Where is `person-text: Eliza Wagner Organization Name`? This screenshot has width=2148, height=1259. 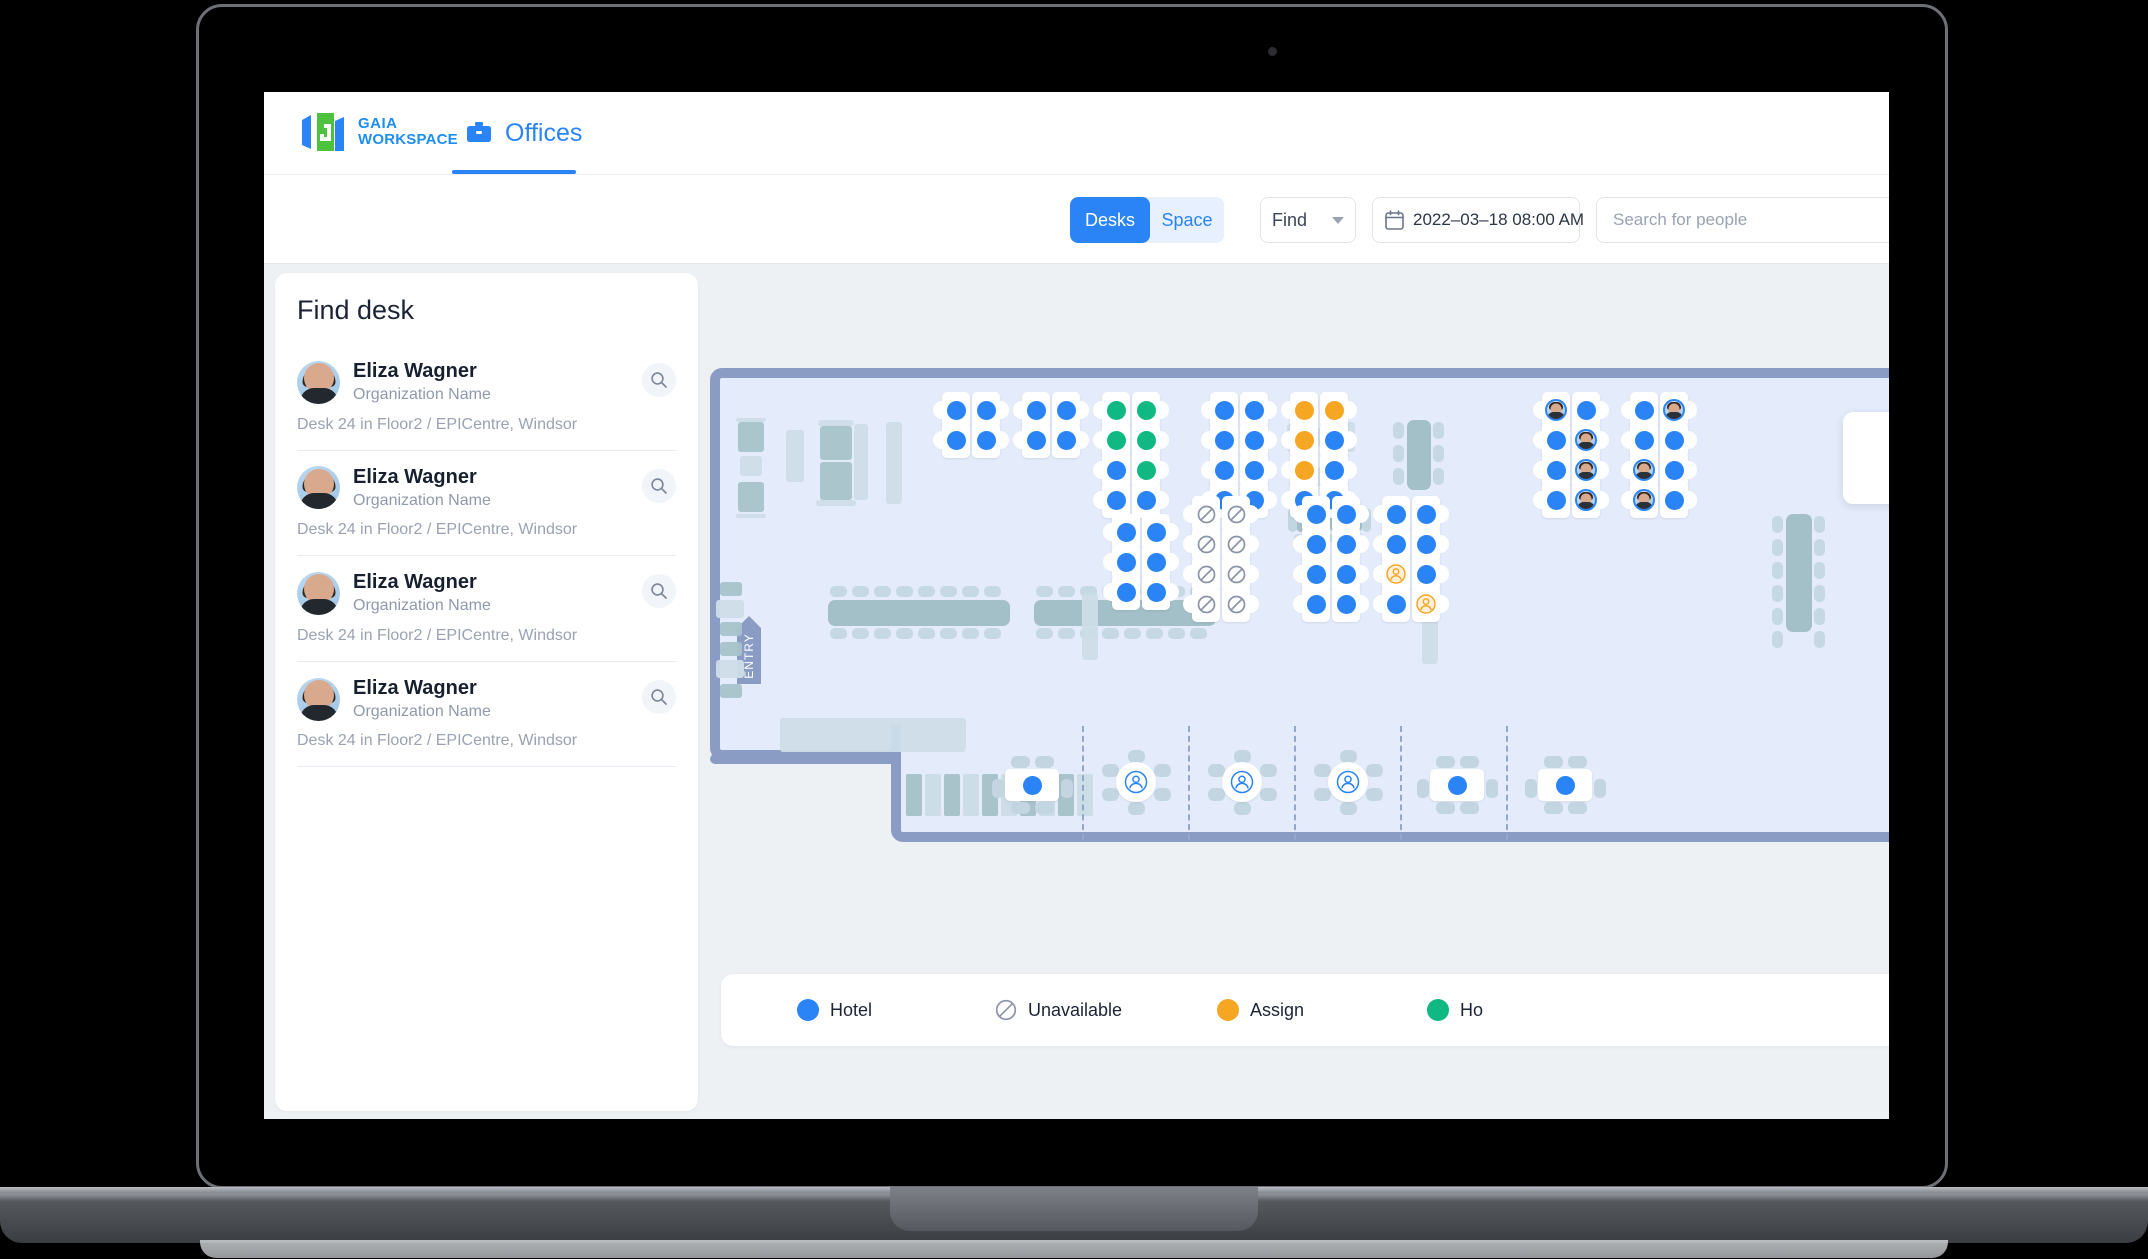 person-text: Eliza Wagner Organization Name is located at coordinates (422, 382).